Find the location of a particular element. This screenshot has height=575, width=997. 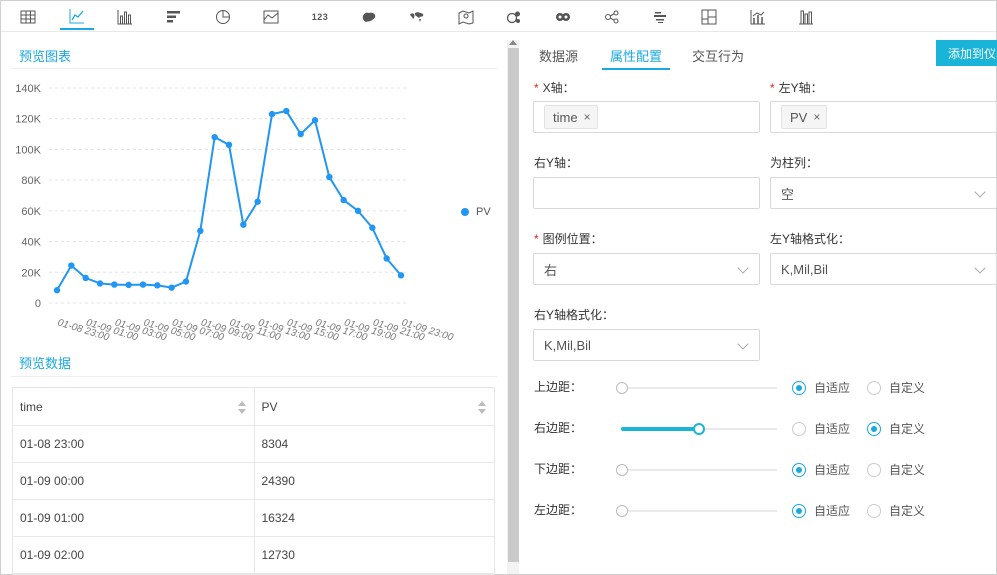

preview-chart-title: 预览图表 is located at coordinates (45, 56).